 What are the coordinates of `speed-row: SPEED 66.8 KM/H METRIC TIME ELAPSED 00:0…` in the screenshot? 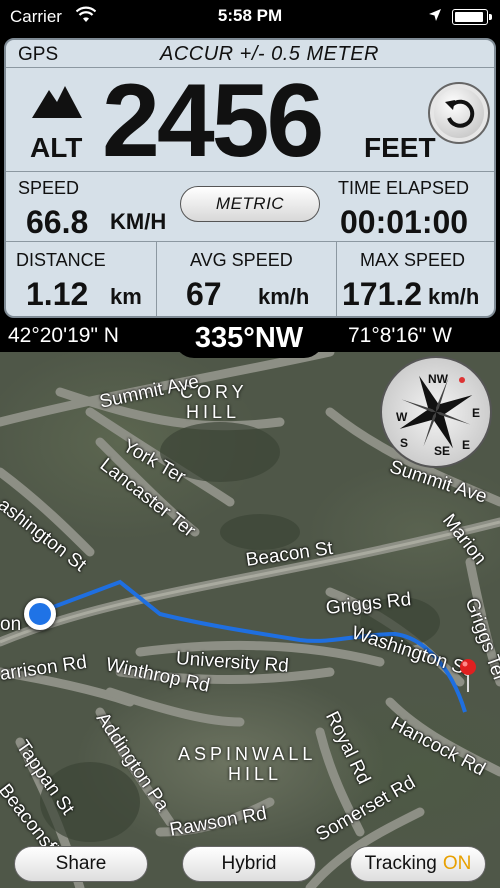 It's located at (250, 207).